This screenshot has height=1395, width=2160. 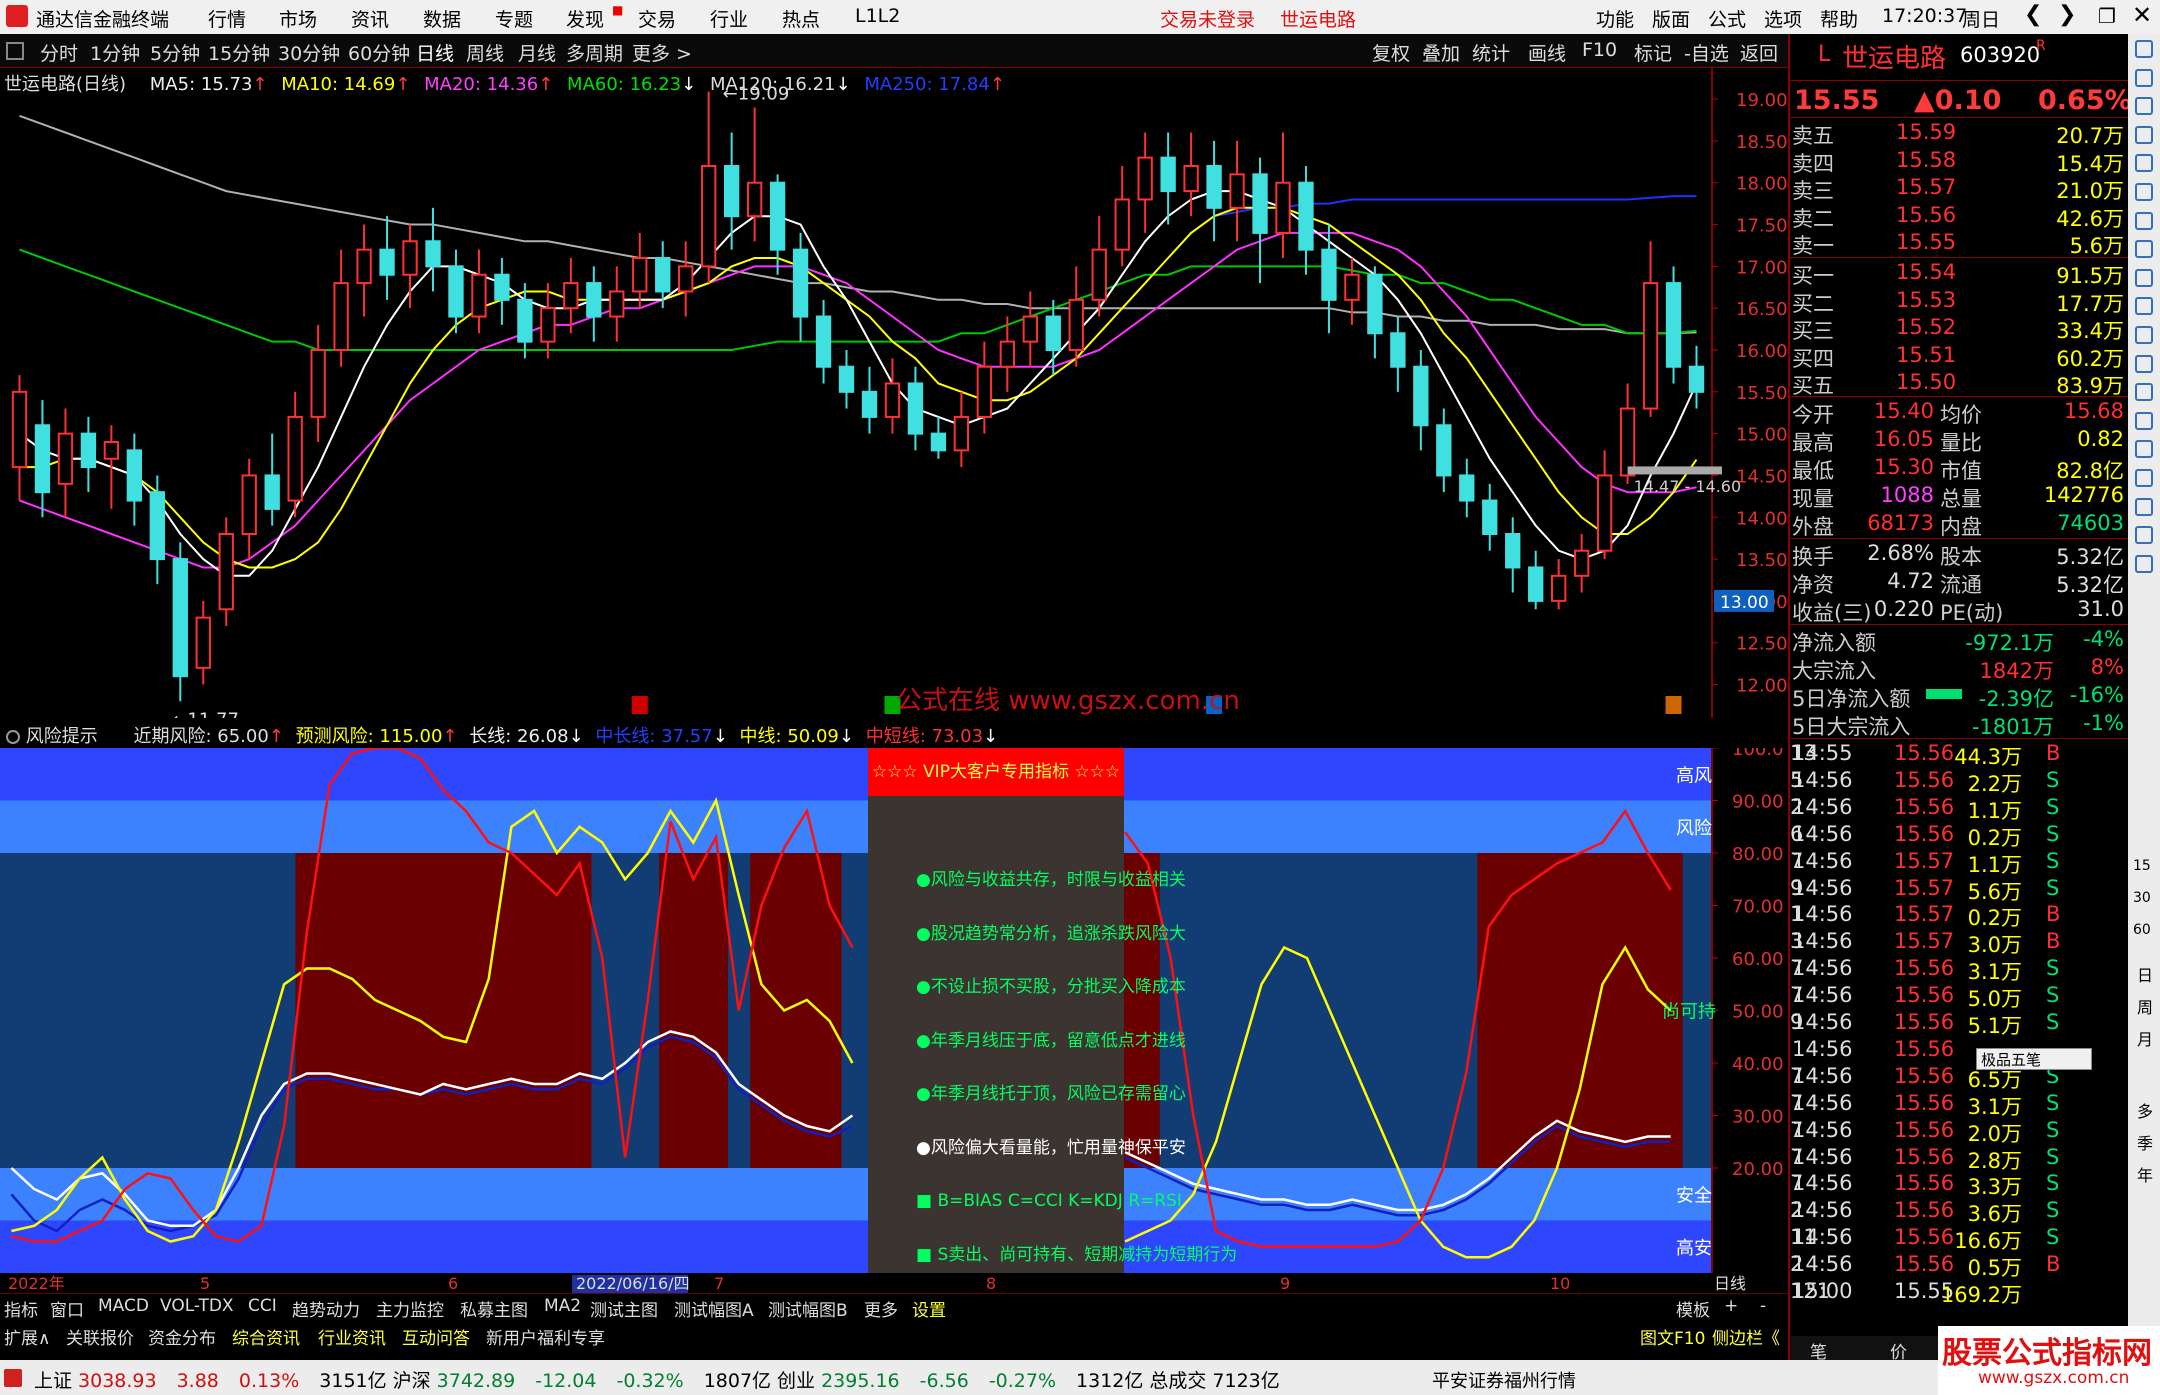 I want to click on bar-icon, so click(x=2144, y=249).